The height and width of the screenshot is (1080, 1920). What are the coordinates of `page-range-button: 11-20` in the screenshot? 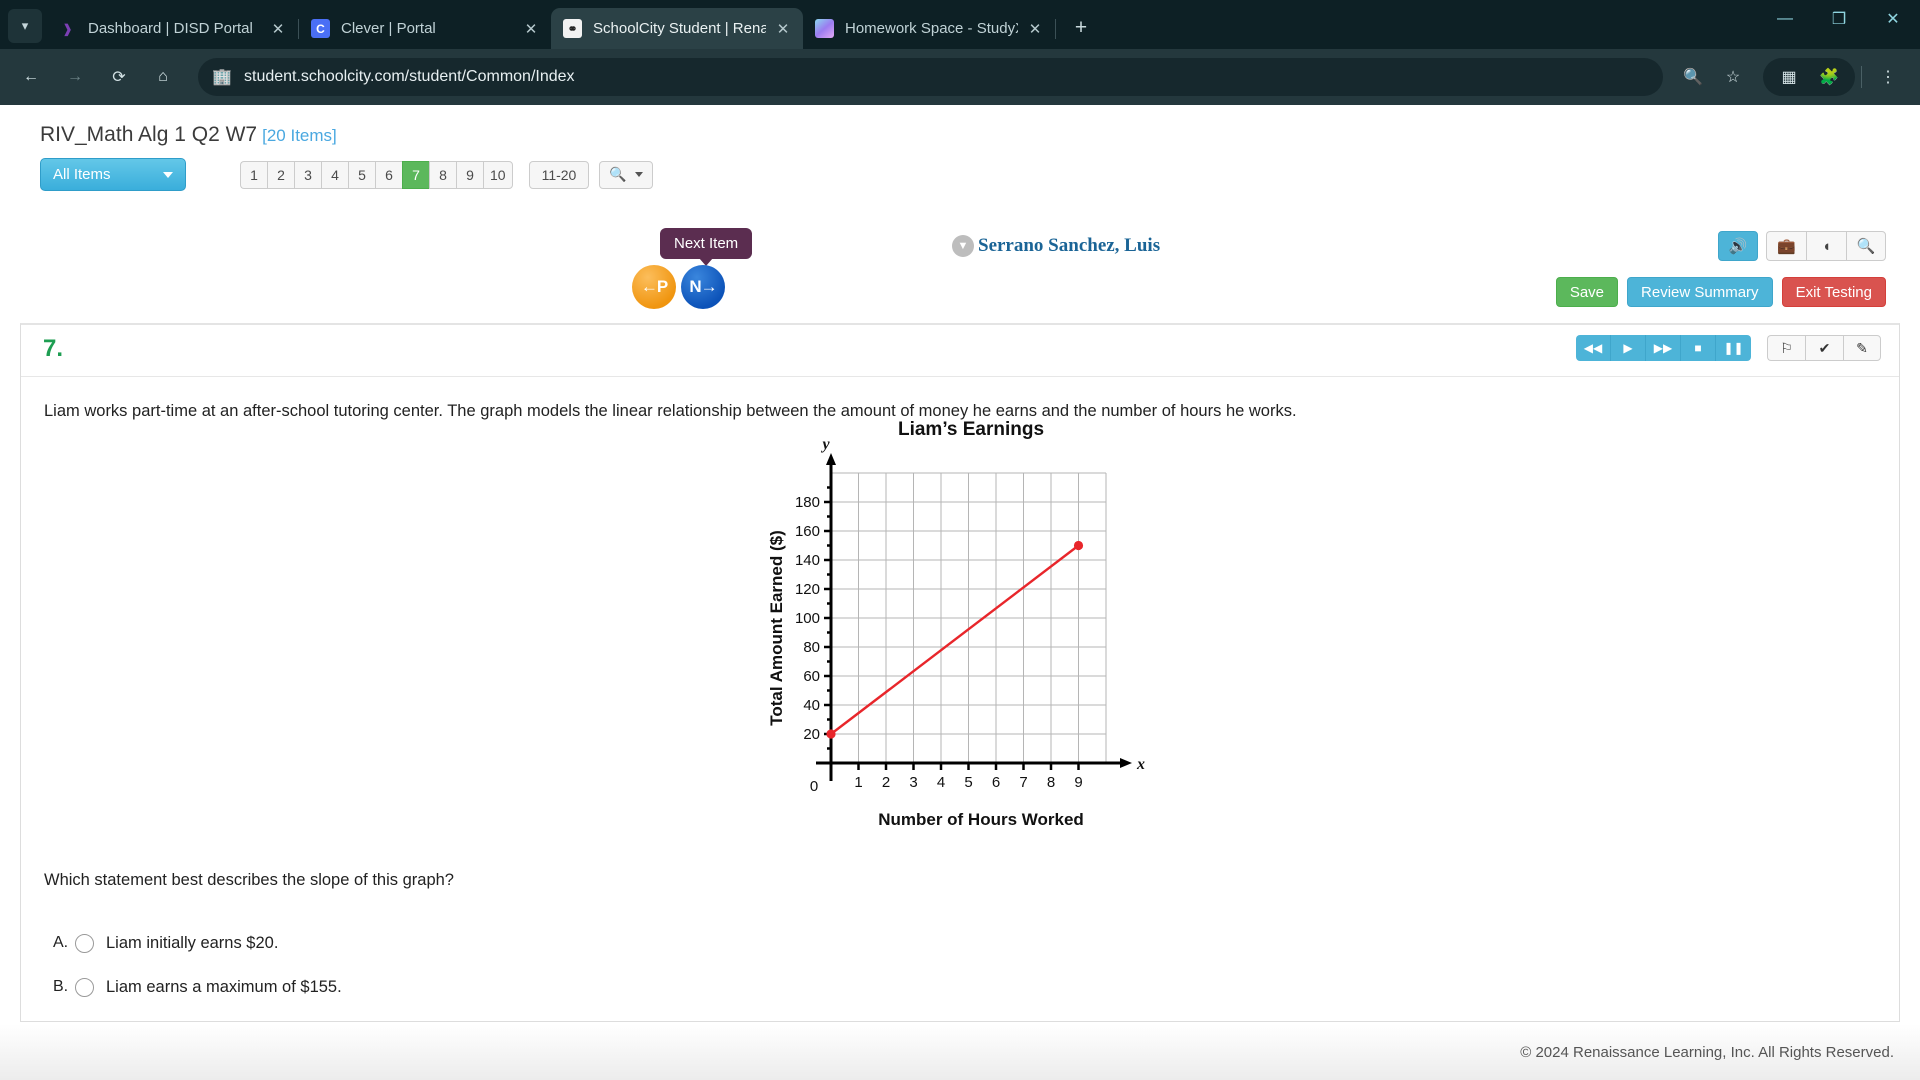 It's located at (559, 174).